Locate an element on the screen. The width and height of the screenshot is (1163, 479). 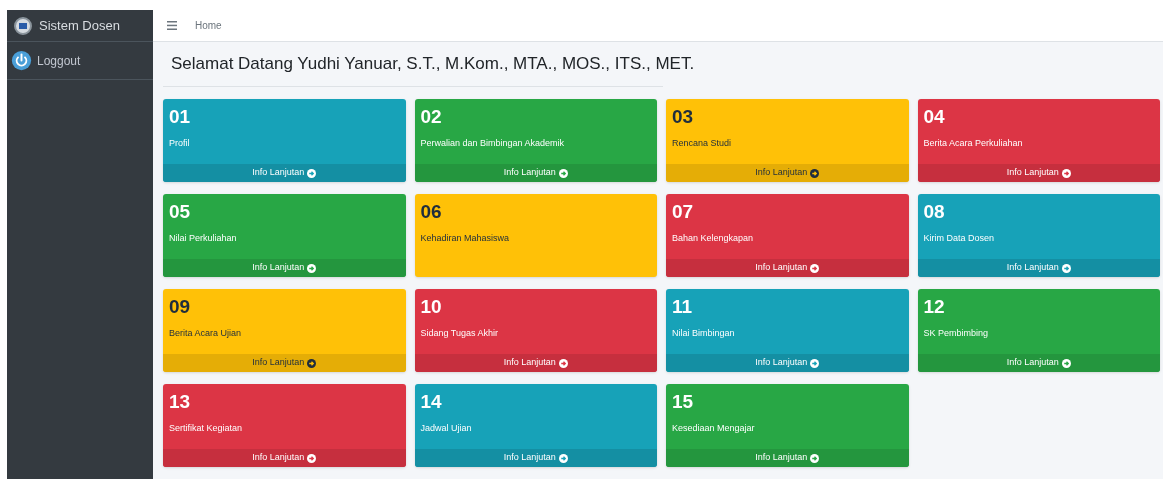
card-label: Nilai Bimbingan is located at coordinates (704, 333).